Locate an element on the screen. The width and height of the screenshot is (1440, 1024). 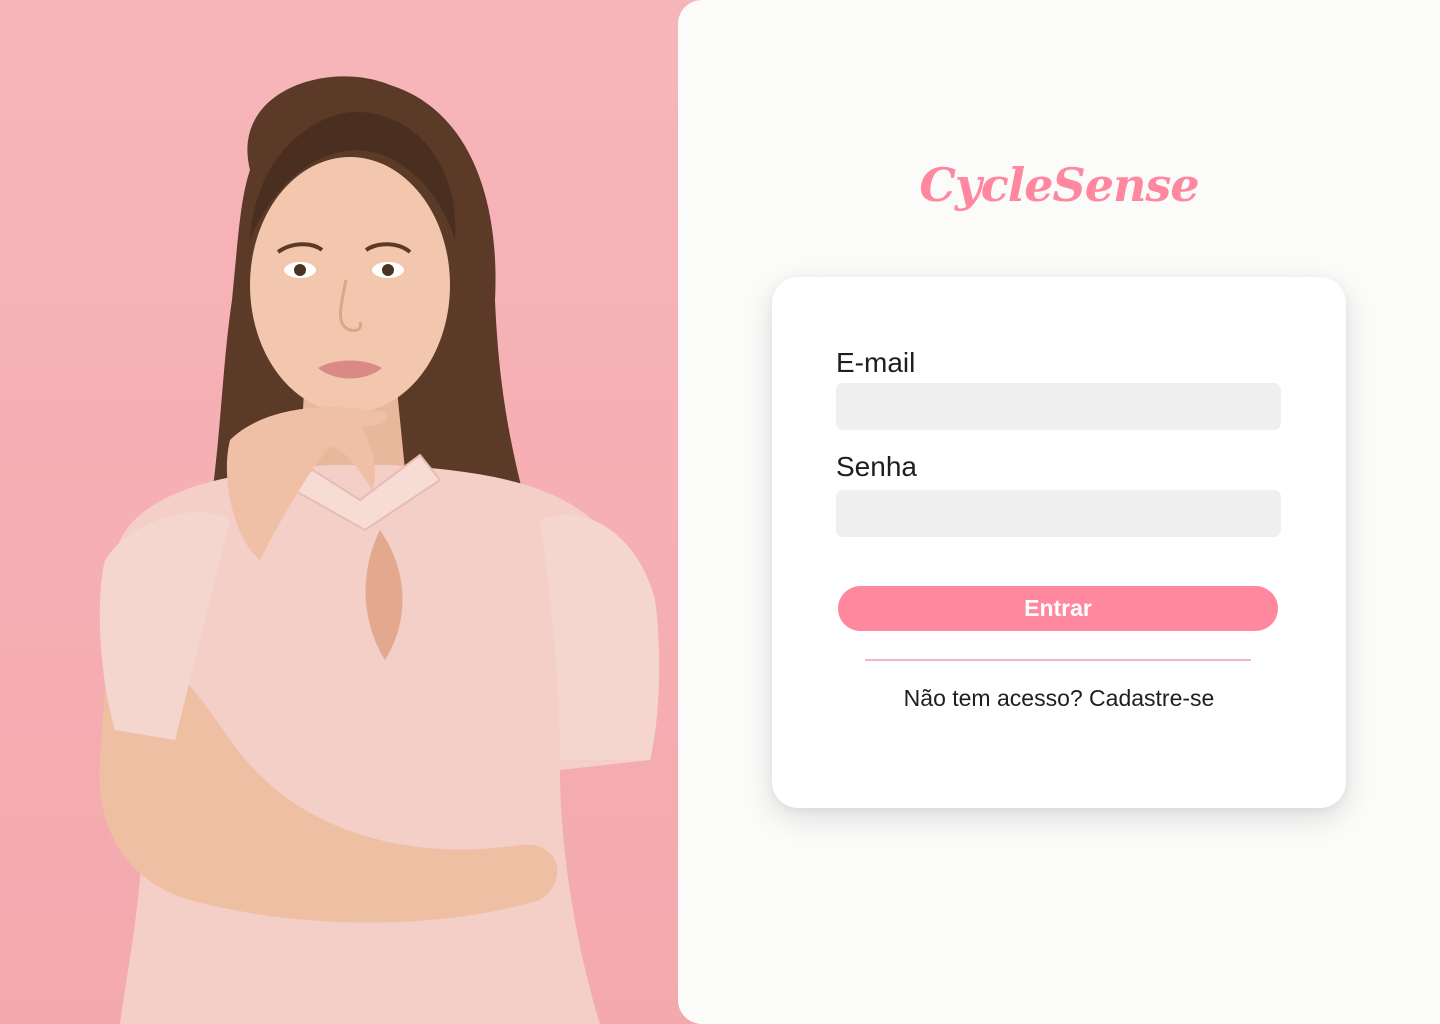
signup-prompt-text: Não tem acesso? is located at coordinates (996, 698).